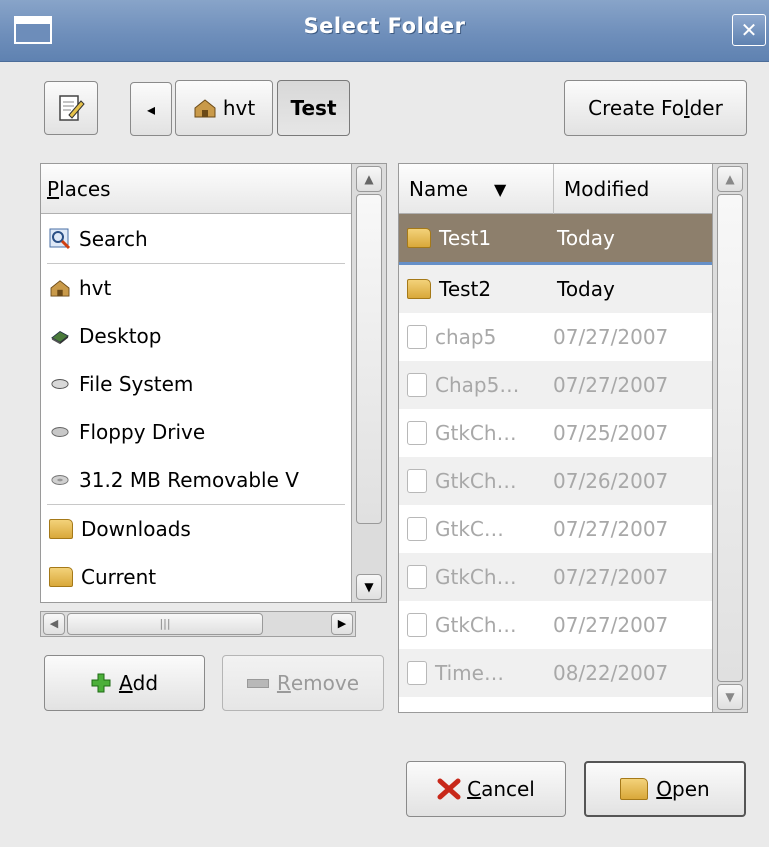  What do you see at coordinates (474, 789) in the screenshot?
I see `cancel-mnemonic: C` at bounding box center [474, 789].